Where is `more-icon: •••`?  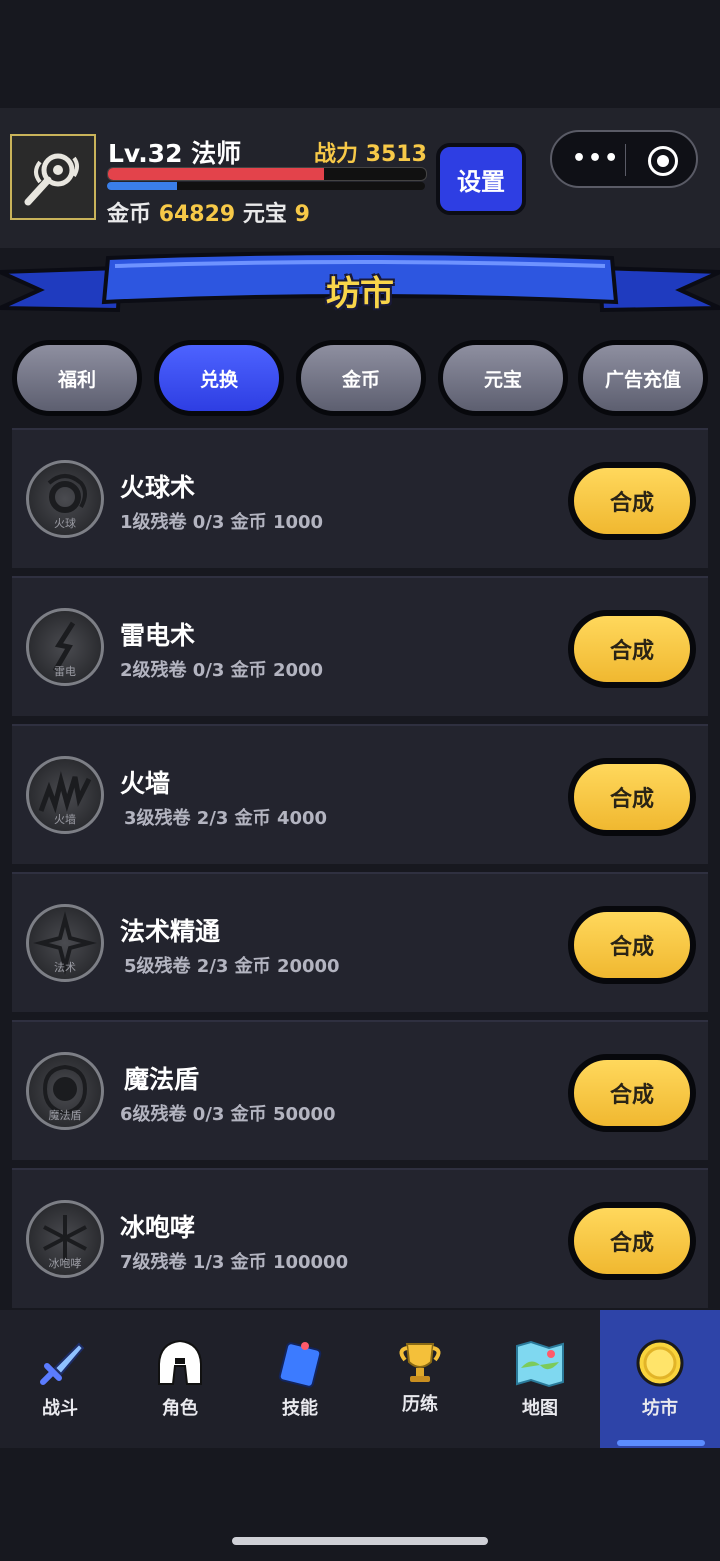
more-icon: ••• is located at coordinates (596, 159).